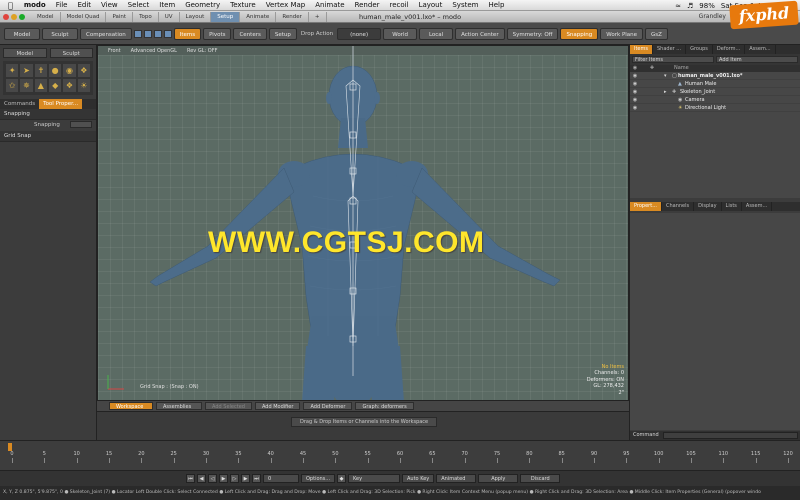 This screenshot has height=500, width=800. Describe the element at coordinates (436, 33) in the screenshot. I see `local-button: Local` at that location.